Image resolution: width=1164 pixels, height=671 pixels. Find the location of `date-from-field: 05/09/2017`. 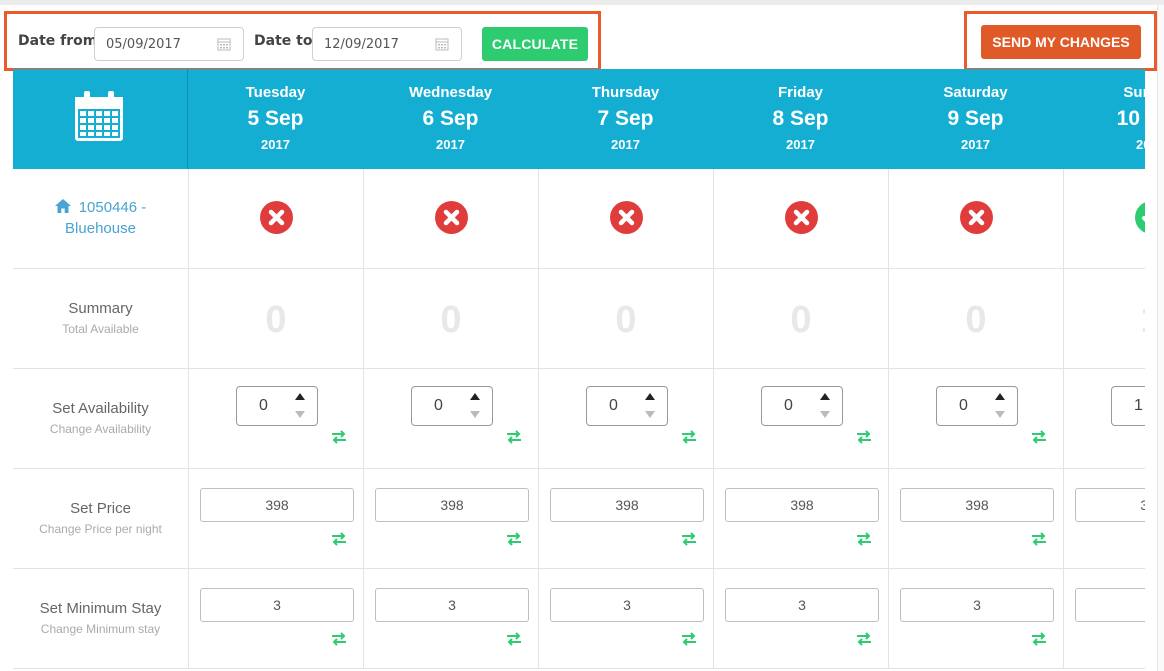

date-from-field: 05/09/2017 is located at coordinates (169, 44).